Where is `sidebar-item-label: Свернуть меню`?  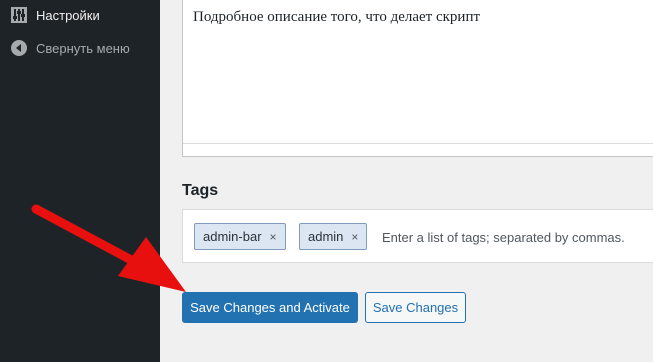 sidebar-item-label: Свернуть меню is located at coordinates (83, 48).